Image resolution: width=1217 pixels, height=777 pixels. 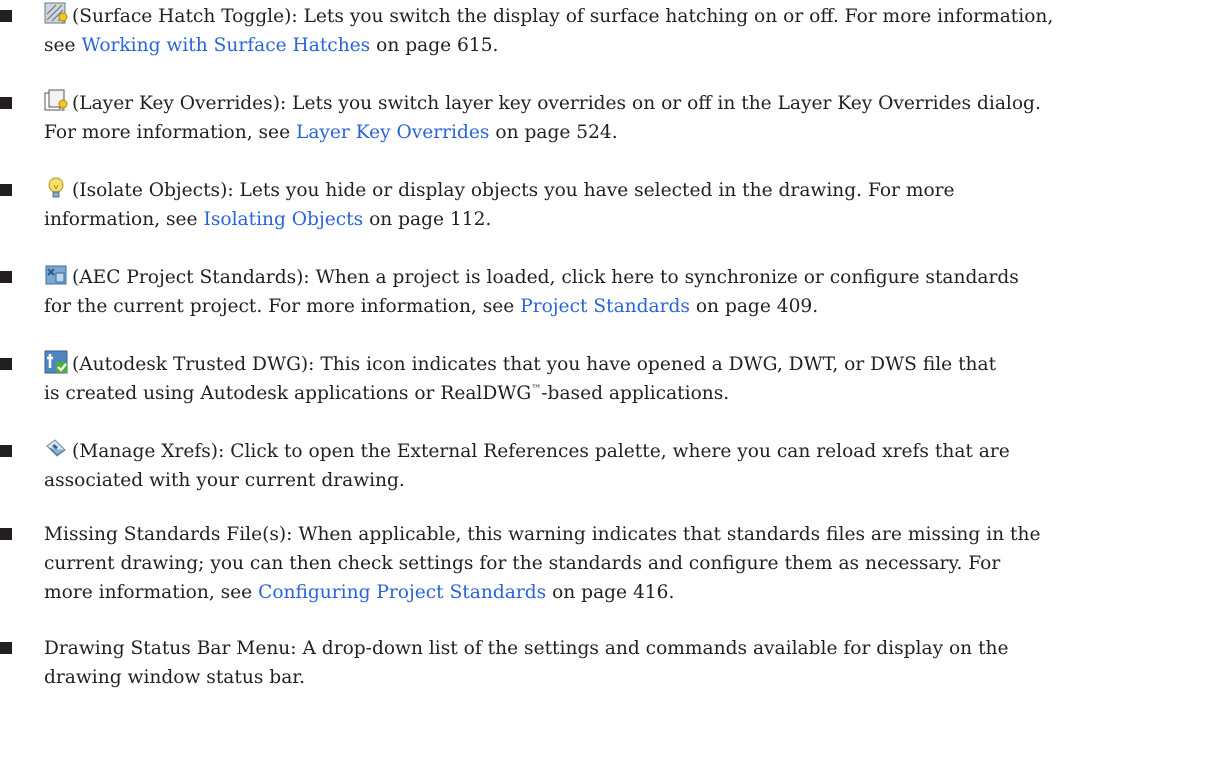 I want to click on item-label: Missing Standards File(s), so click(x=165, y=534).